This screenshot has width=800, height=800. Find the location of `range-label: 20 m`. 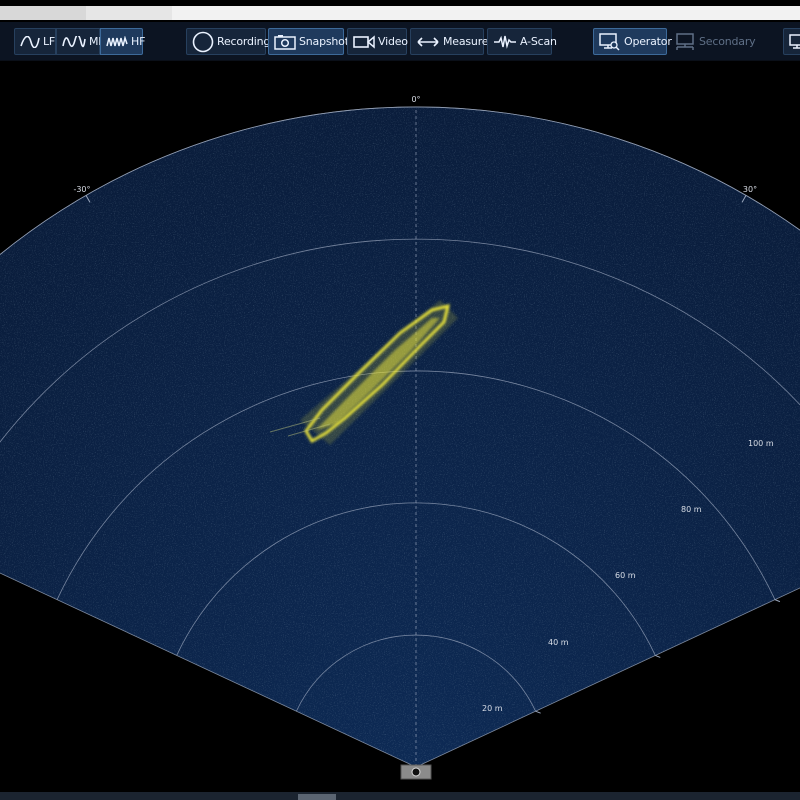

range-label: 20 m is located at coordinates (492, 708).